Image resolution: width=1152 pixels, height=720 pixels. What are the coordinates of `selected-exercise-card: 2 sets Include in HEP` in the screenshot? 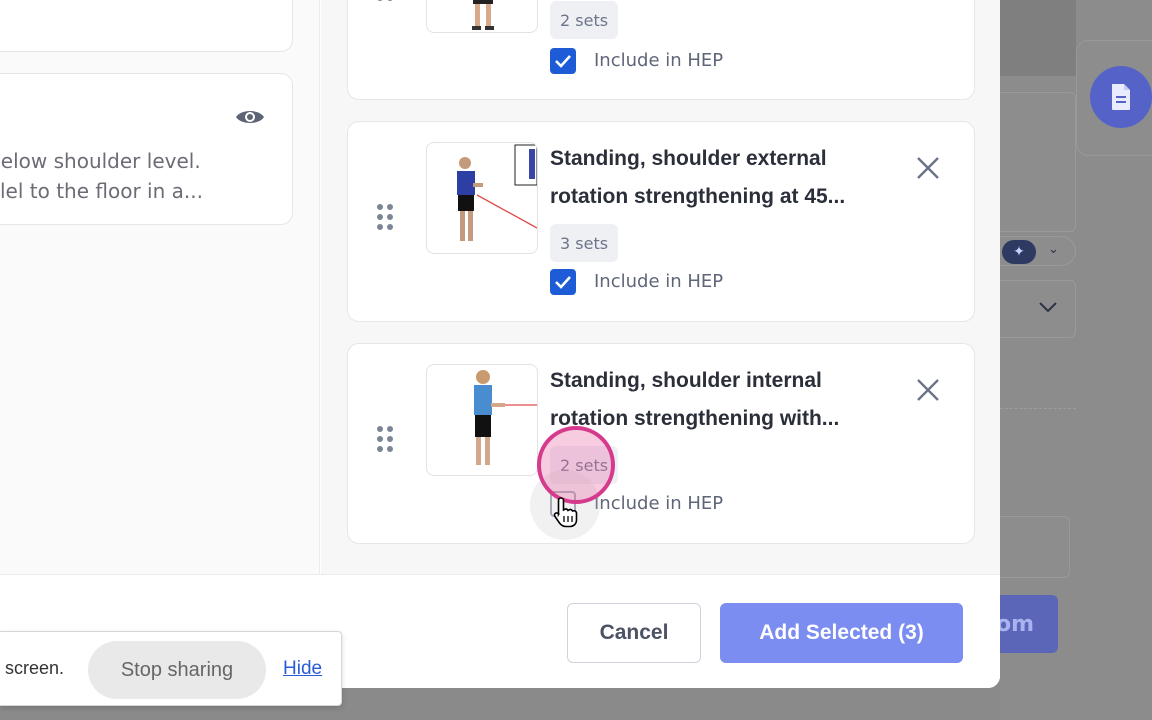 It's located at (661, 50).